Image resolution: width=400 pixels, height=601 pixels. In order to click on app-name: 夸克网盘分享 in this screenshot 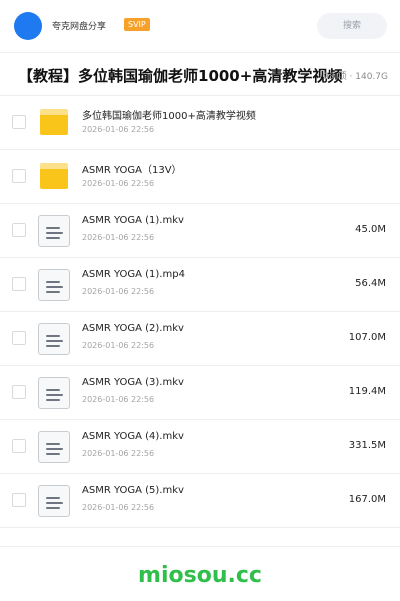, I will do `click(79, 27)`.